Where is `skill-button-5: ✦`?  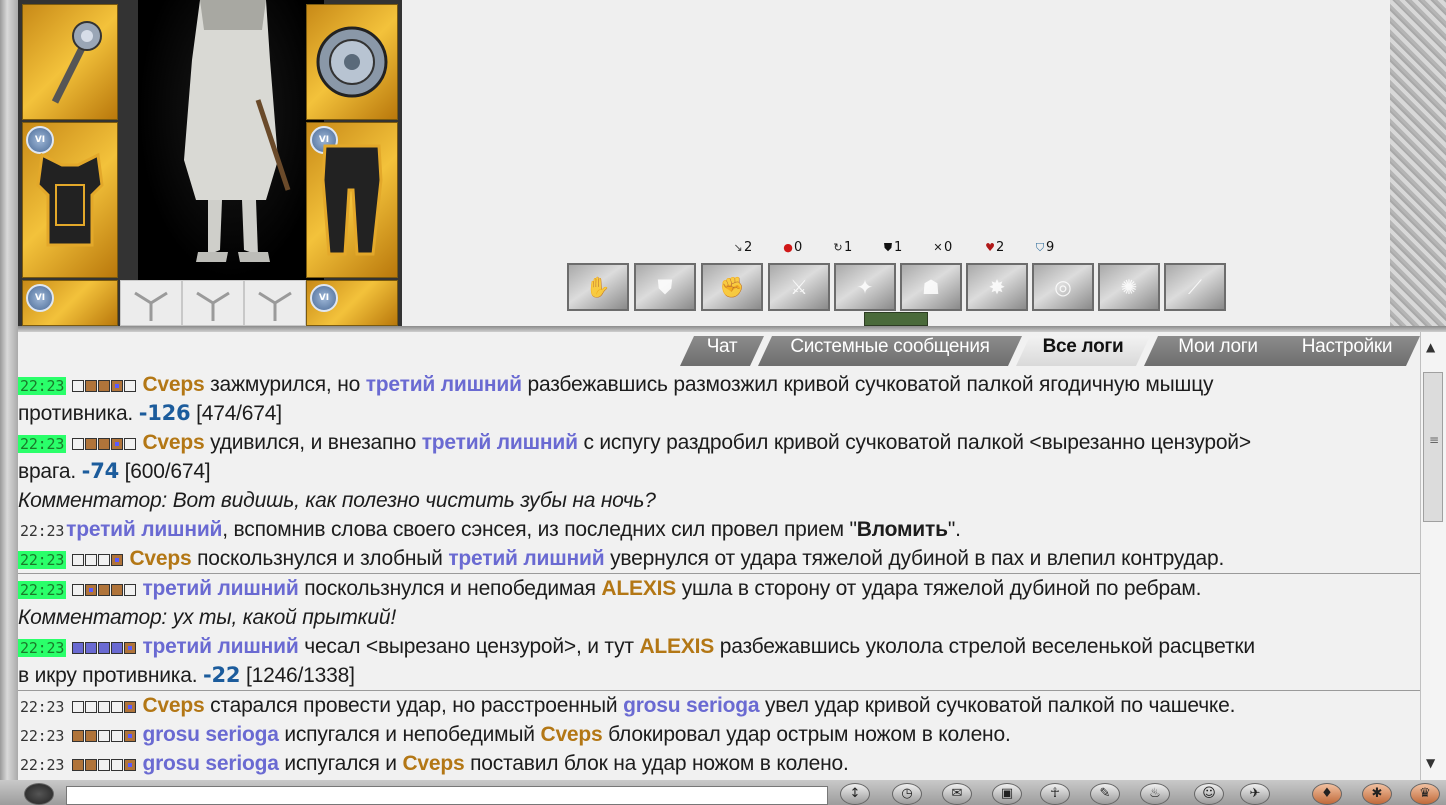
skill-button-5: ✦ is located at coordinates (865, 287).